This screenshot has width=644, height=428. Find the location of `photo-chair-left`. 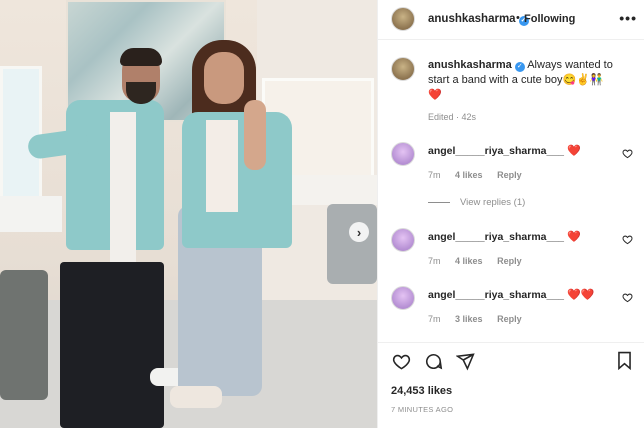

photo-chair-left is located at coordinates (24, 335).